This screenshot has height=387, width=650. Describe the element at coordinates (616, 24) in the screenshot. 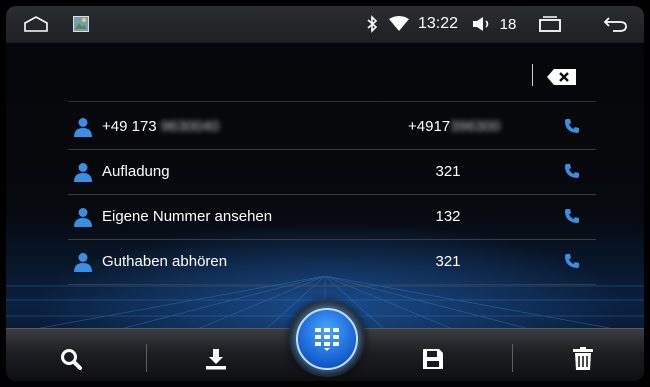

I see `back-arrow-icon` at that location.